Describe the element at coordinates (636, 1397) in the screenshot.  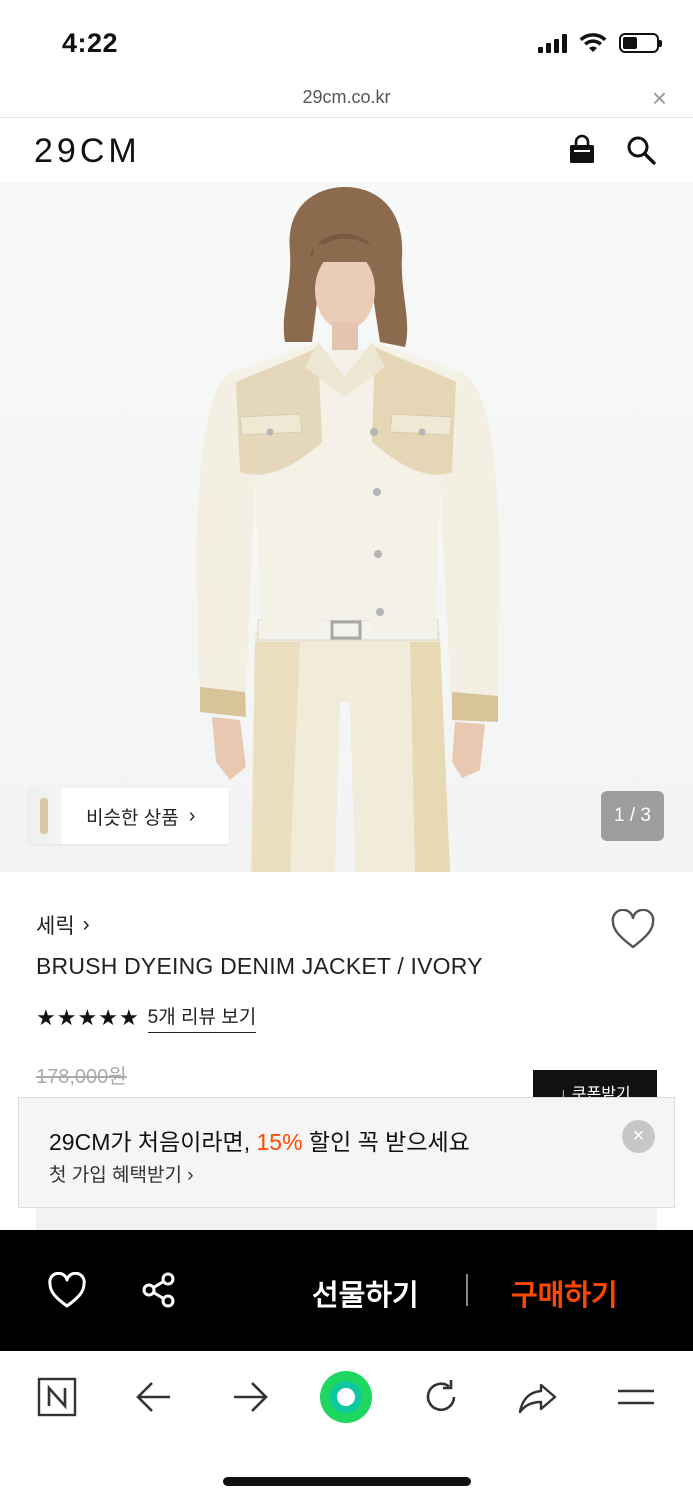
I see `menu-icon` at that location.